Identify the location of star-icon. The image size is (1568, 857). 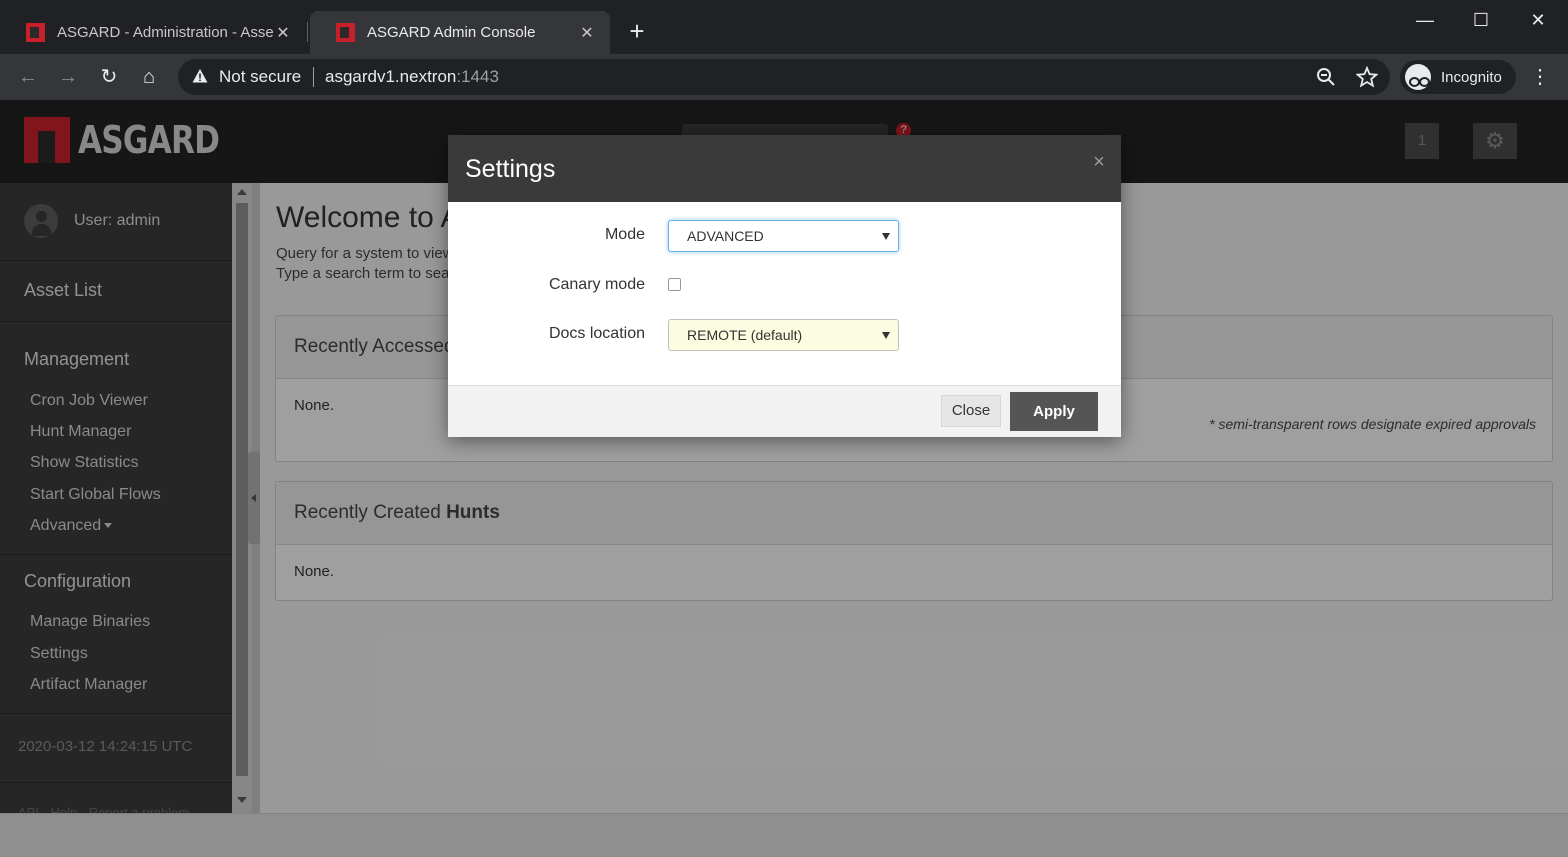
(1367, 77).